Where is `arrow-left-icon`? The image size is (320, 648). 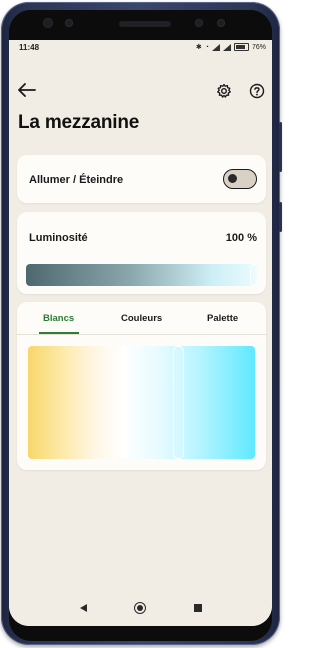 arrow-left-icon is located at coordinates (27, 90).